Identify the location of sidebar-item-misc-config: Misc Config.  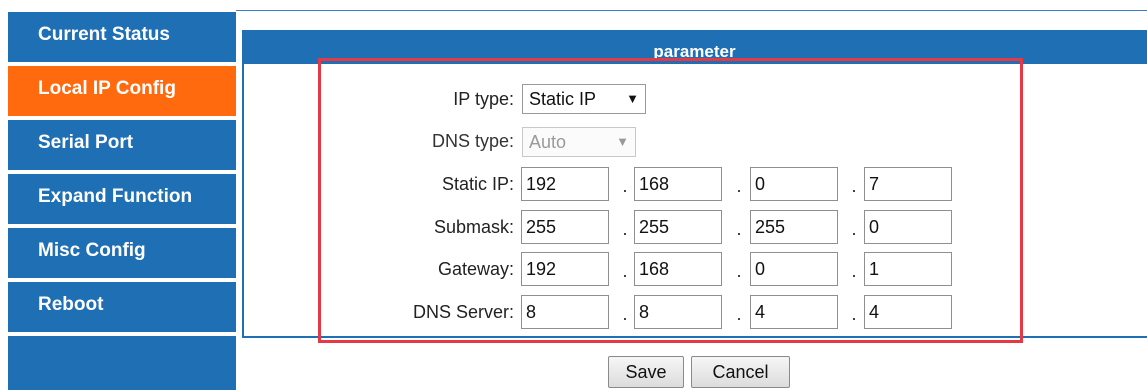
(122, 253).